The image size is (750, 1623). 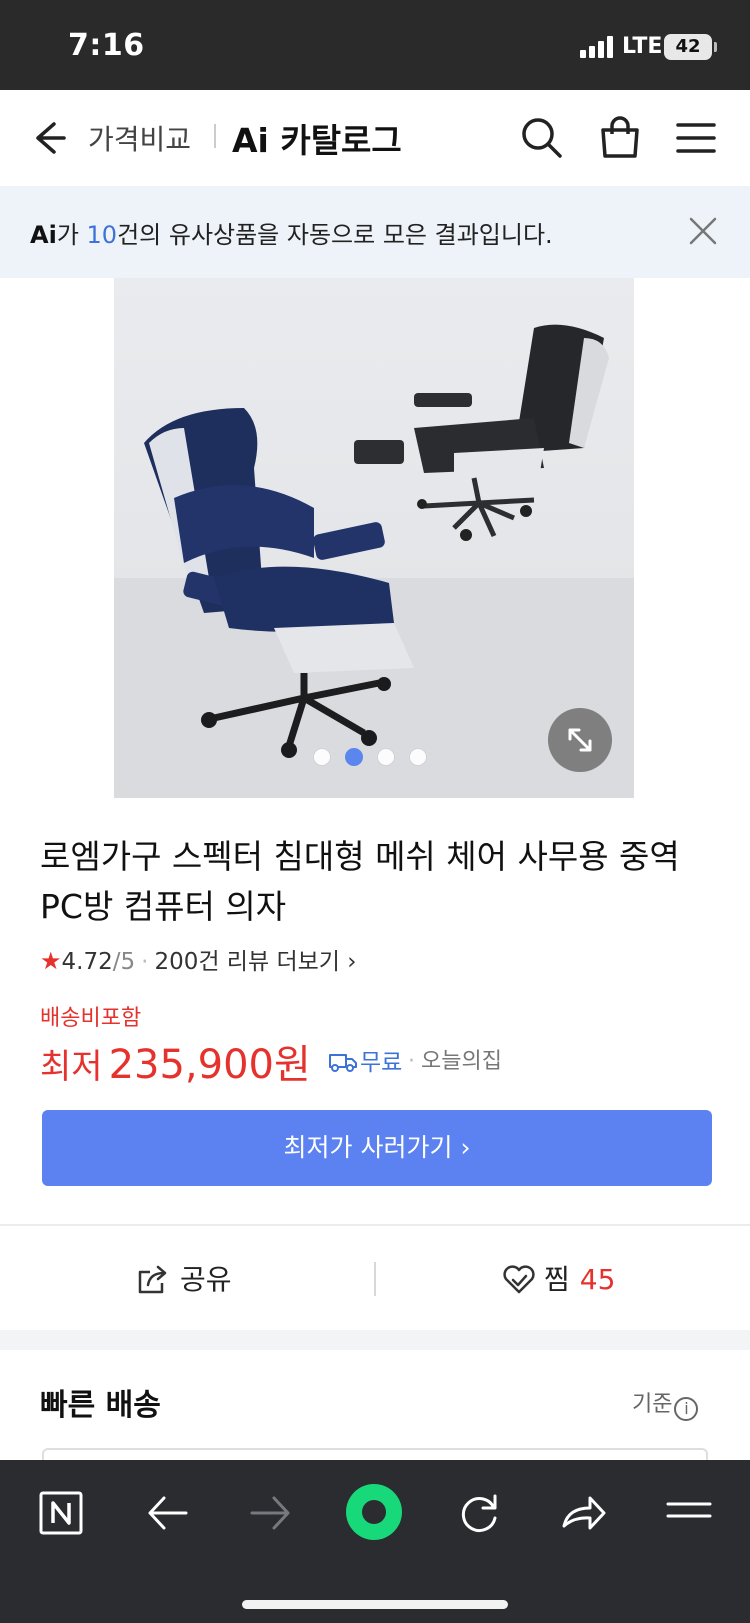 What do you see at coordinates (597, 1279) in the screenshot?
I see `like-count: 45` at bounding box center [597, 1279].